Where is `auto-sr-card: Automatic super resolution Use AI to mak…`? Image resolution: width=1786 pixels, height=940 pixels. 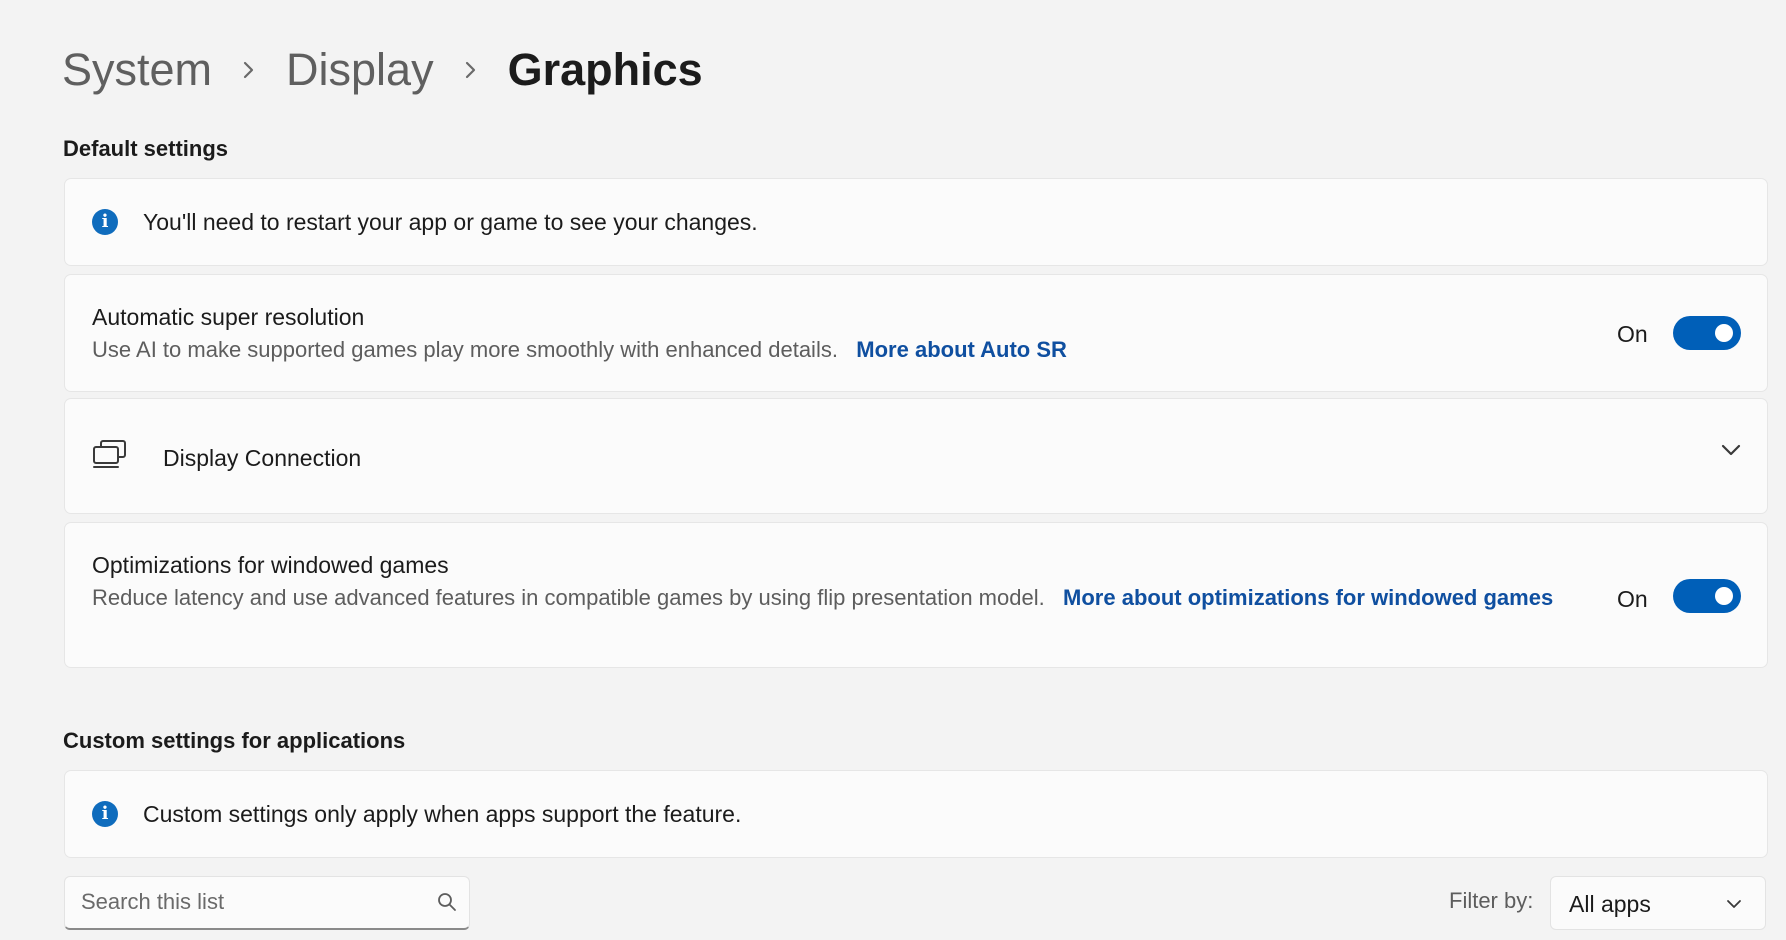 auto-sr-card: Automatic super resolution Use AI to mak… is located at coordinates (916, 333).